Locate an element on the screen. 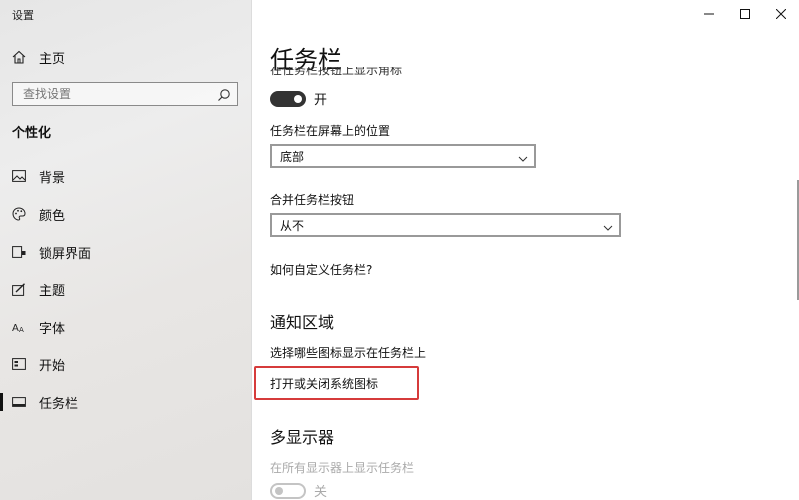 This screenshot has width=799, height=500. combine-dropdown-value: 从不 is located at coordinates (292, 225).